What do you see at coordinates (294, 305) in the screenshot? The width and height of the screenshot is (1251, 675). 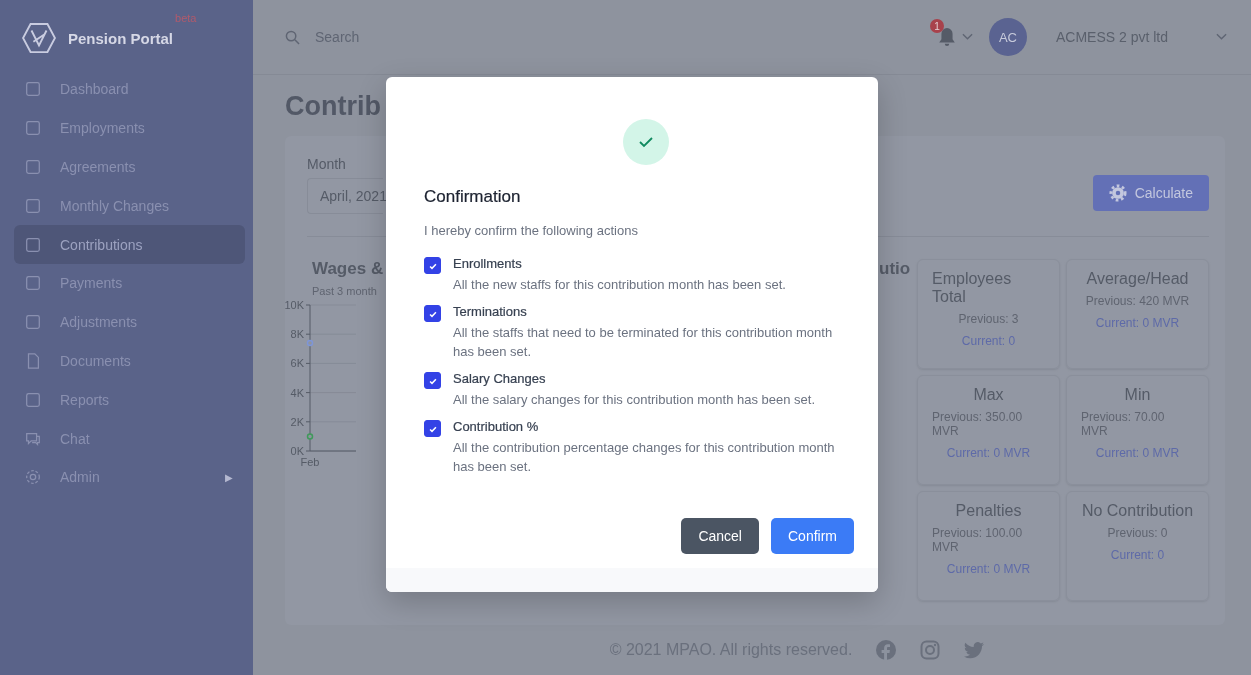 I see `y-tick-label: 10K` at bounding box center [294, 305].